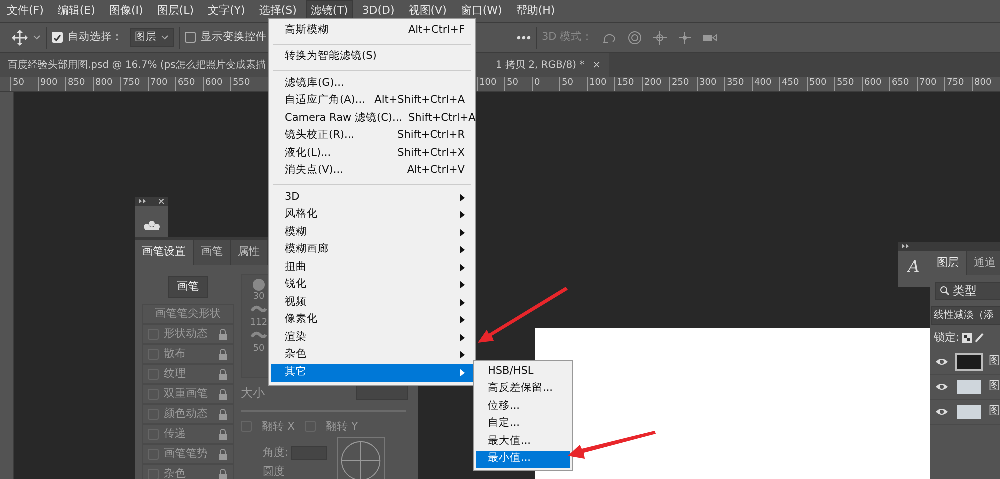 Image resolution: width=1000 pixels, height=479 pixels. What do you see at coordinates (524, 37) in the screenshot?
I see `more-icon` at bounding box center [524, 37].